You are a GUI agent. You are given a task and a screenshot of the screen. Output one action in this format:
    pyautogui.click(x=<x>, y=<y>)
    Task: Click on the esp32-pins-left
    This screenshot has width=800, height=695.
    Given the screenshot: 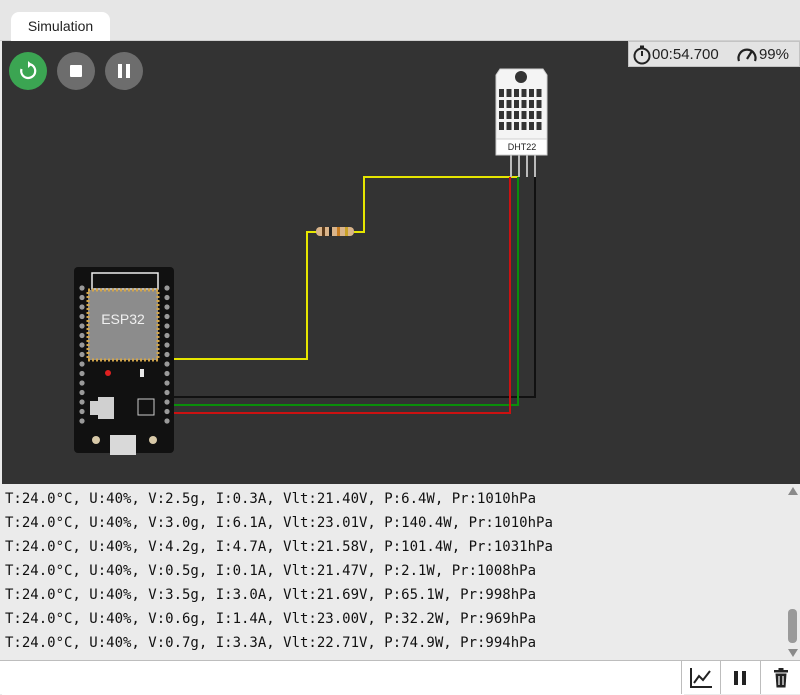 What is the action you would take?
    pyautogui.click(x=82, y=354)
    